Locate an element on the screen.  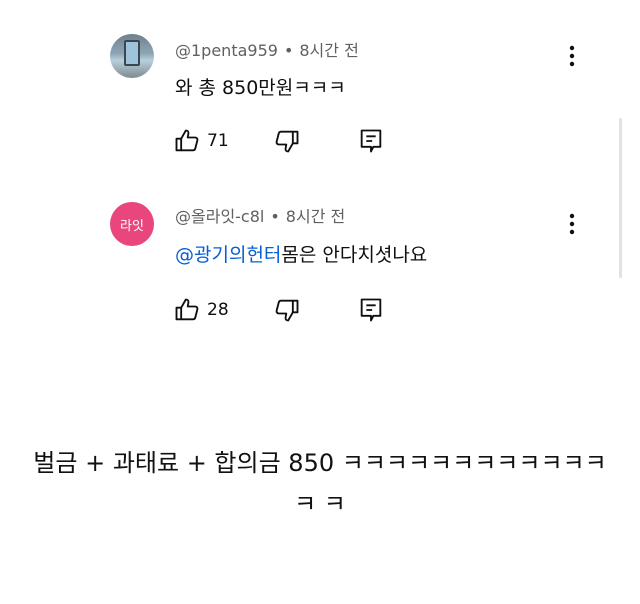
comment-text: 와 총 850만원ㅋㅋㅋ is located at coordinates (260, 88).